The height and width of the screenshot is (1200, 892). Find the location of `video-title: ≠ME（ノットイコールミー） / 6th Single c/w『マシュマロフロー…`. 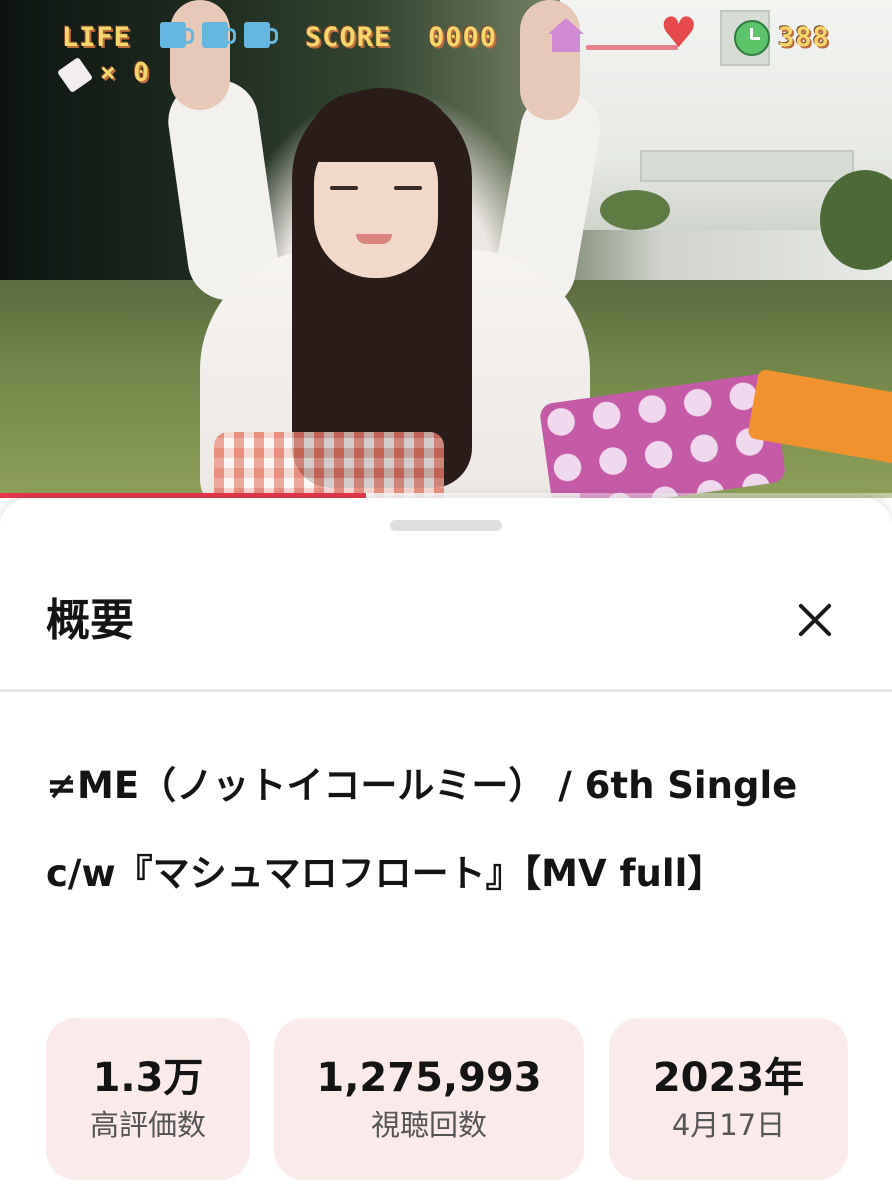

video-title: ≠ME（ノットイコールミー） / 6th Single c/w『マシュマロフロー… is located at coordinates (422, 829).